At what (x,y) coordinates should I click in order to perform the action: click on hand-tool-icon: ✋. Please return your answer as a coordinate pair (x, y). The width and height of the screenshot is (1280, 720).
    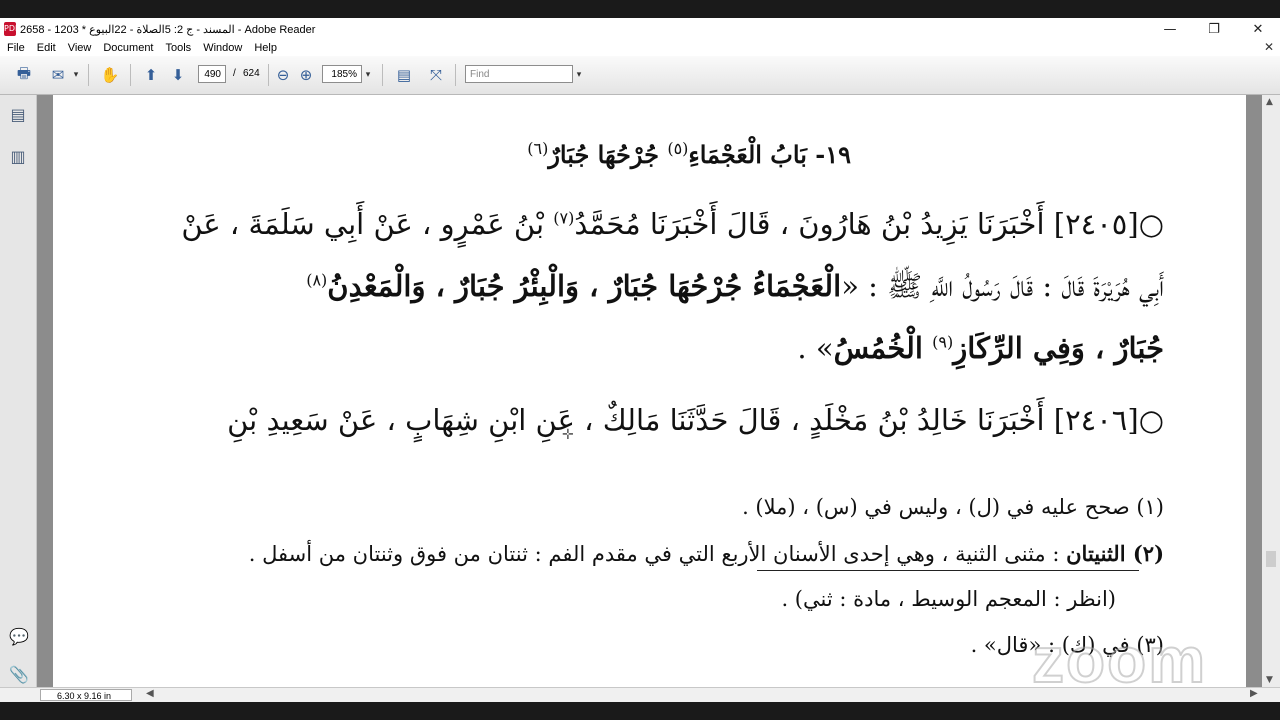
    Looking at the image, I should click on (110, 75).